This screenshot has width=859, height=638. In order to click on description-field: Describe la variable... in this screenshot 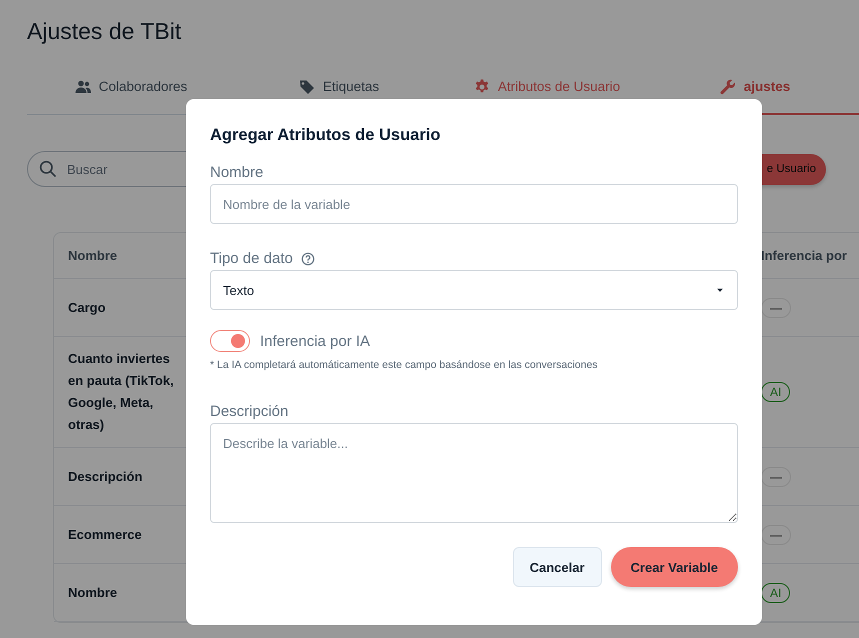, I will do `click(474, 473)`.